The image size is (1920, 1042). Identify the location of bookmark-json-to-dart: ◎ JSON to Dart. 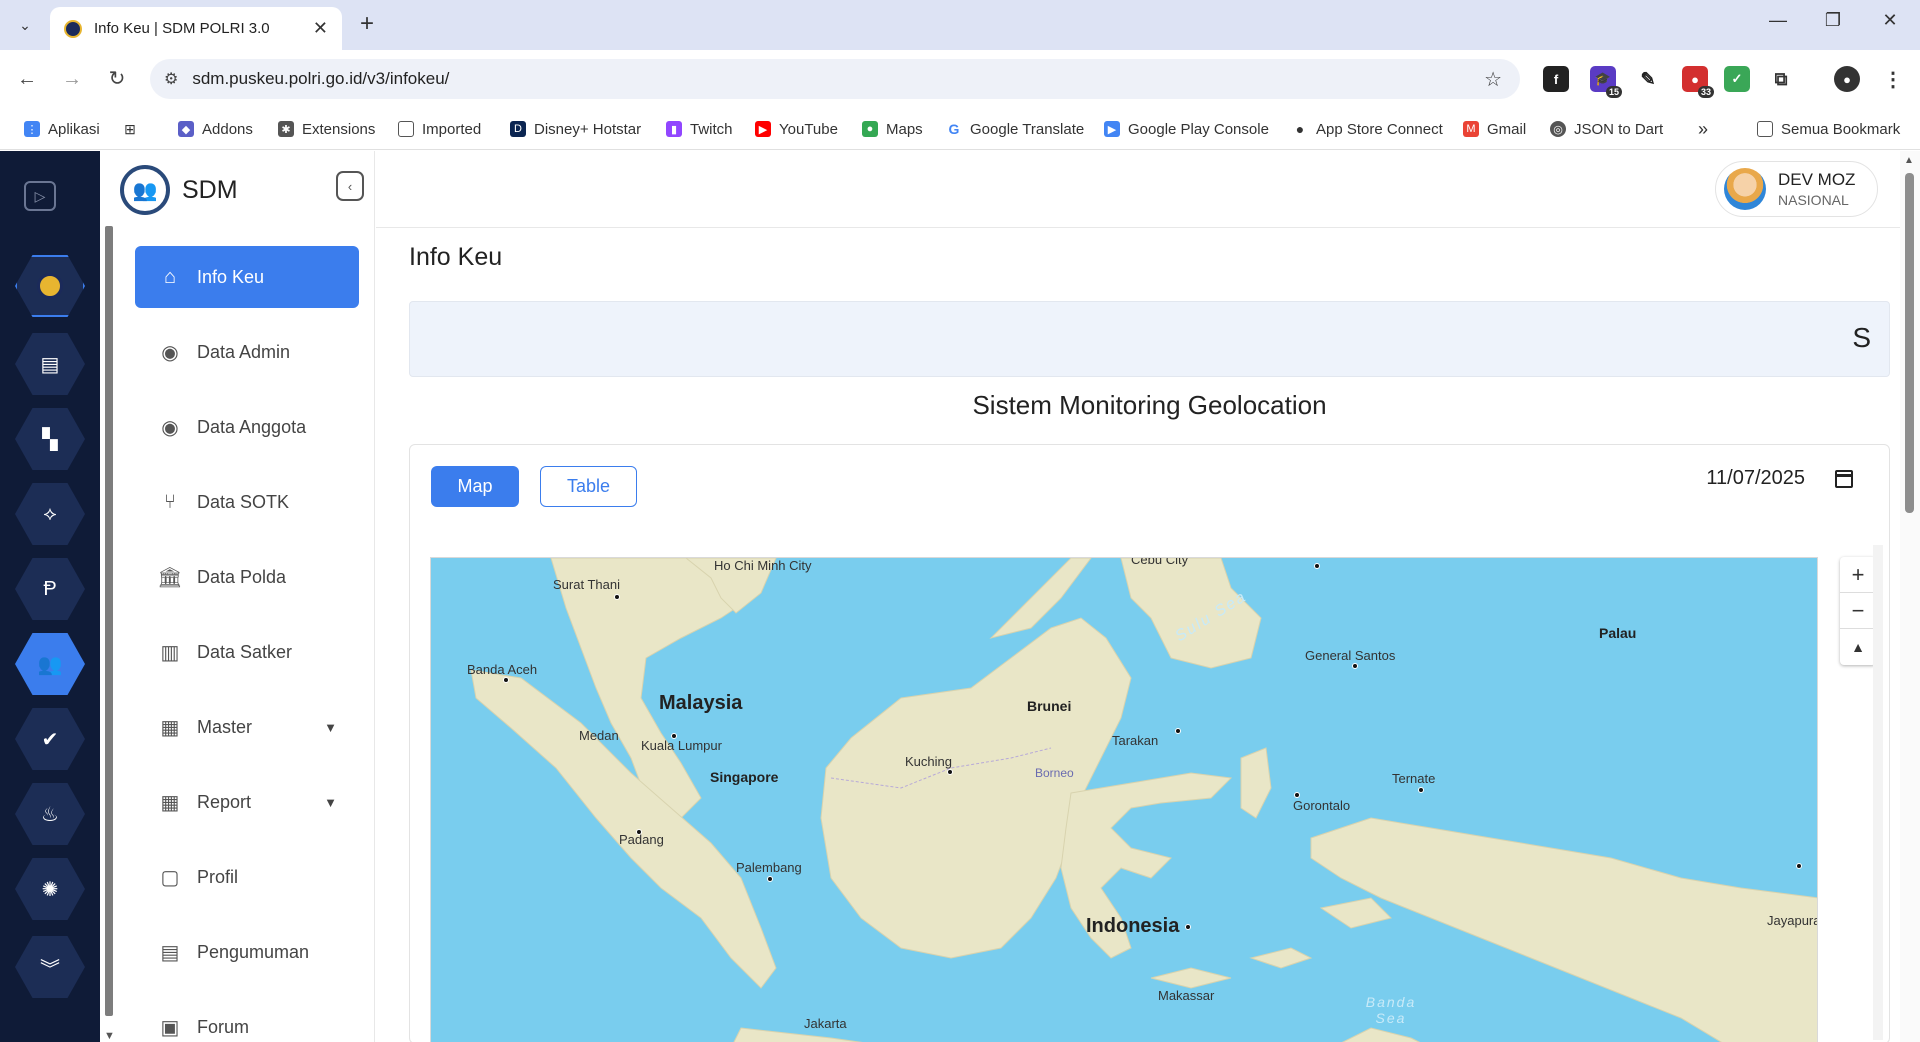
(1606, 129).